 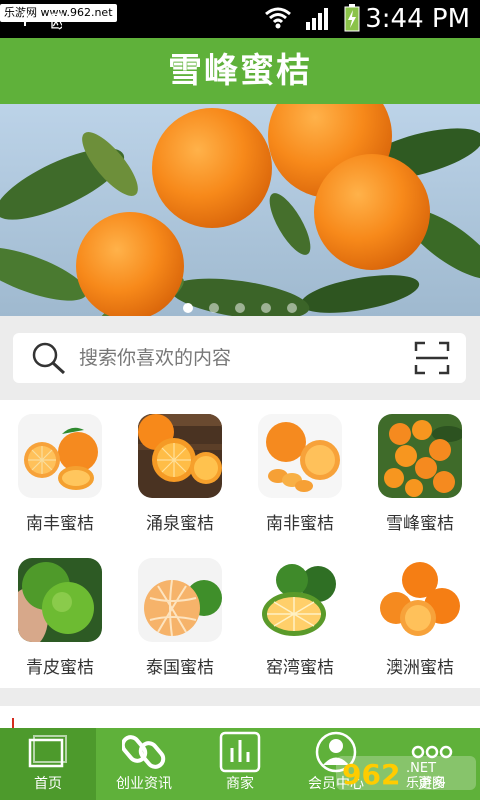 I want to click on wifi-icon, so click(x=278, y=20).